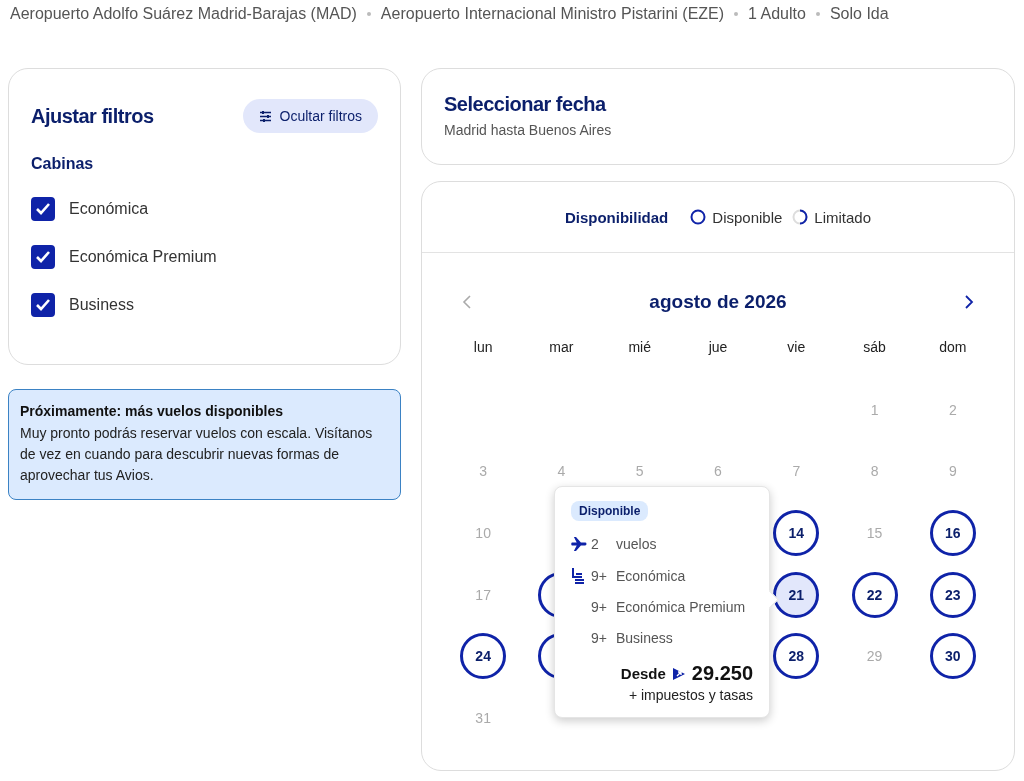  What do you see at coordinates (952, 656) in the screenshot?
I see `available-date: 30` at bounding box center [952, 656].